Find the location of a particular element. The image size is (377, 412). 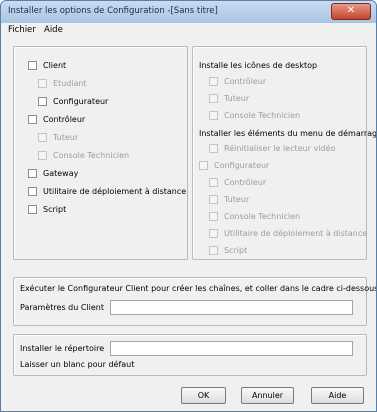

checkbox-reset-video: Réinitialiser le lecteur vidéo is located at coordinates (272, 148).